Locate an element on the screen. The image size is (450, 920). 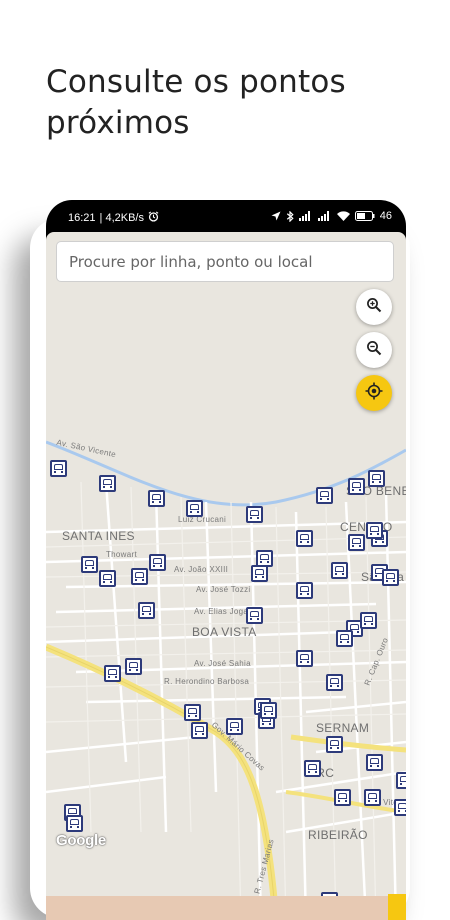
status-bar: 16:21 | 4,2KB/s 46 is located at coordinates (226, 216).